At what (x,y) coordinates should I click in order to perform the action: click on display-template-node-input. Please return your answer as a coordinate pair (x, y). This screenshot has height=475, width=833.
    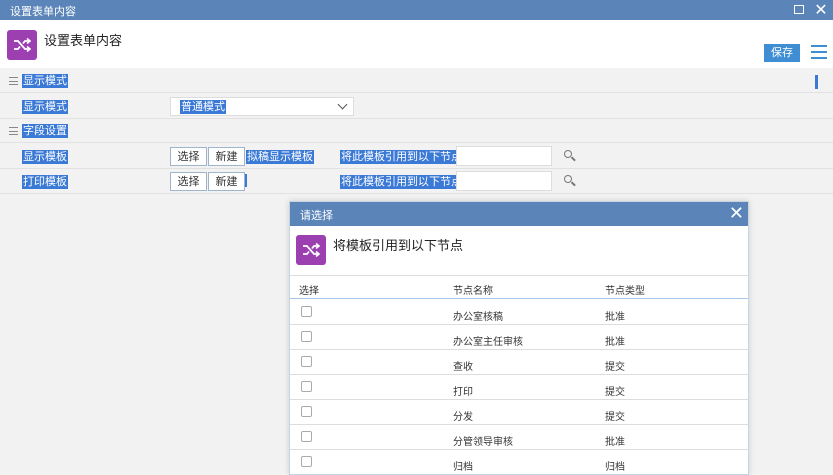
    Looking at the image, I should click on (504, 156).